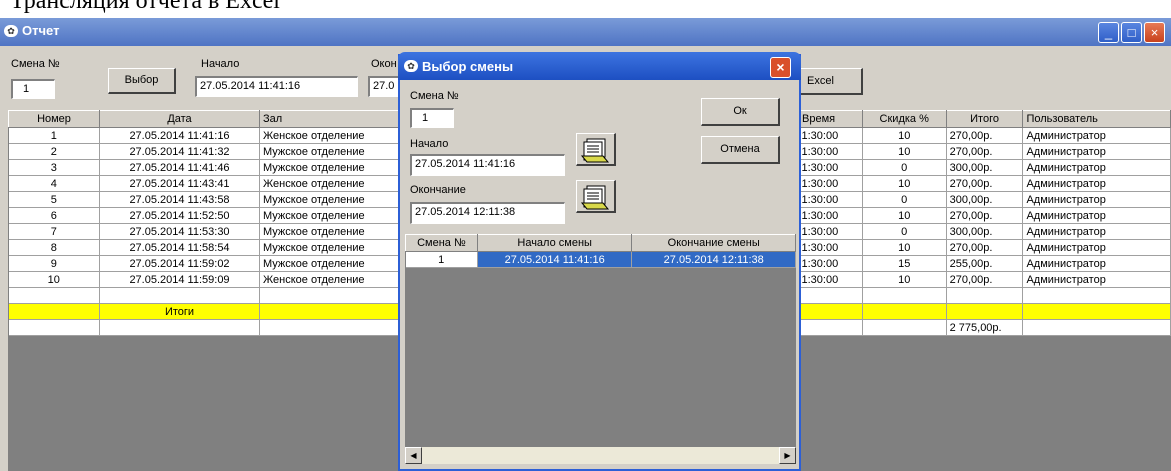 The image size is (1171, 471). Describe the element at coordinates (830, 119) in the screenshot. I see `col-header-time: Время` at that location.